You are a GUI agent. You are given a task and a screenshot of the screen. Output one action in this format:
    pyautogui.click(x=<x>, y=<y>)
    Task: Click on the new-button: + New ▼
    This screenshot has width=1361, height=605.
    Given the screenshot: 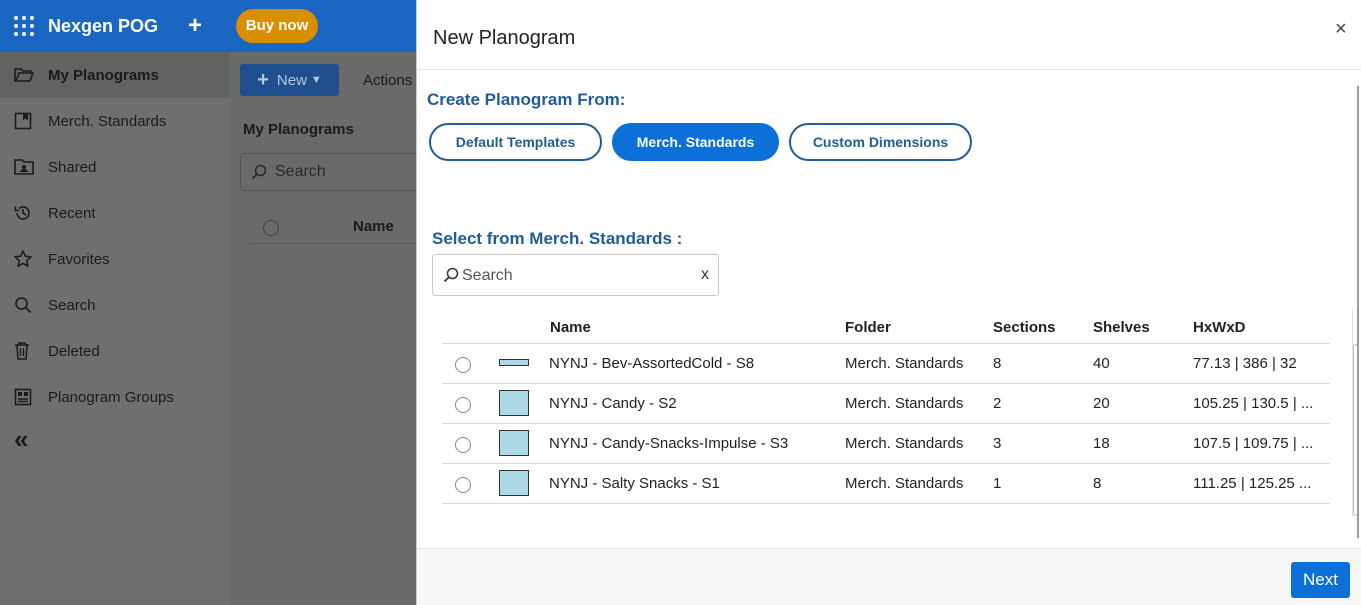 What is the action you would take?
    pyautogui.click(x=289, y=80)
    